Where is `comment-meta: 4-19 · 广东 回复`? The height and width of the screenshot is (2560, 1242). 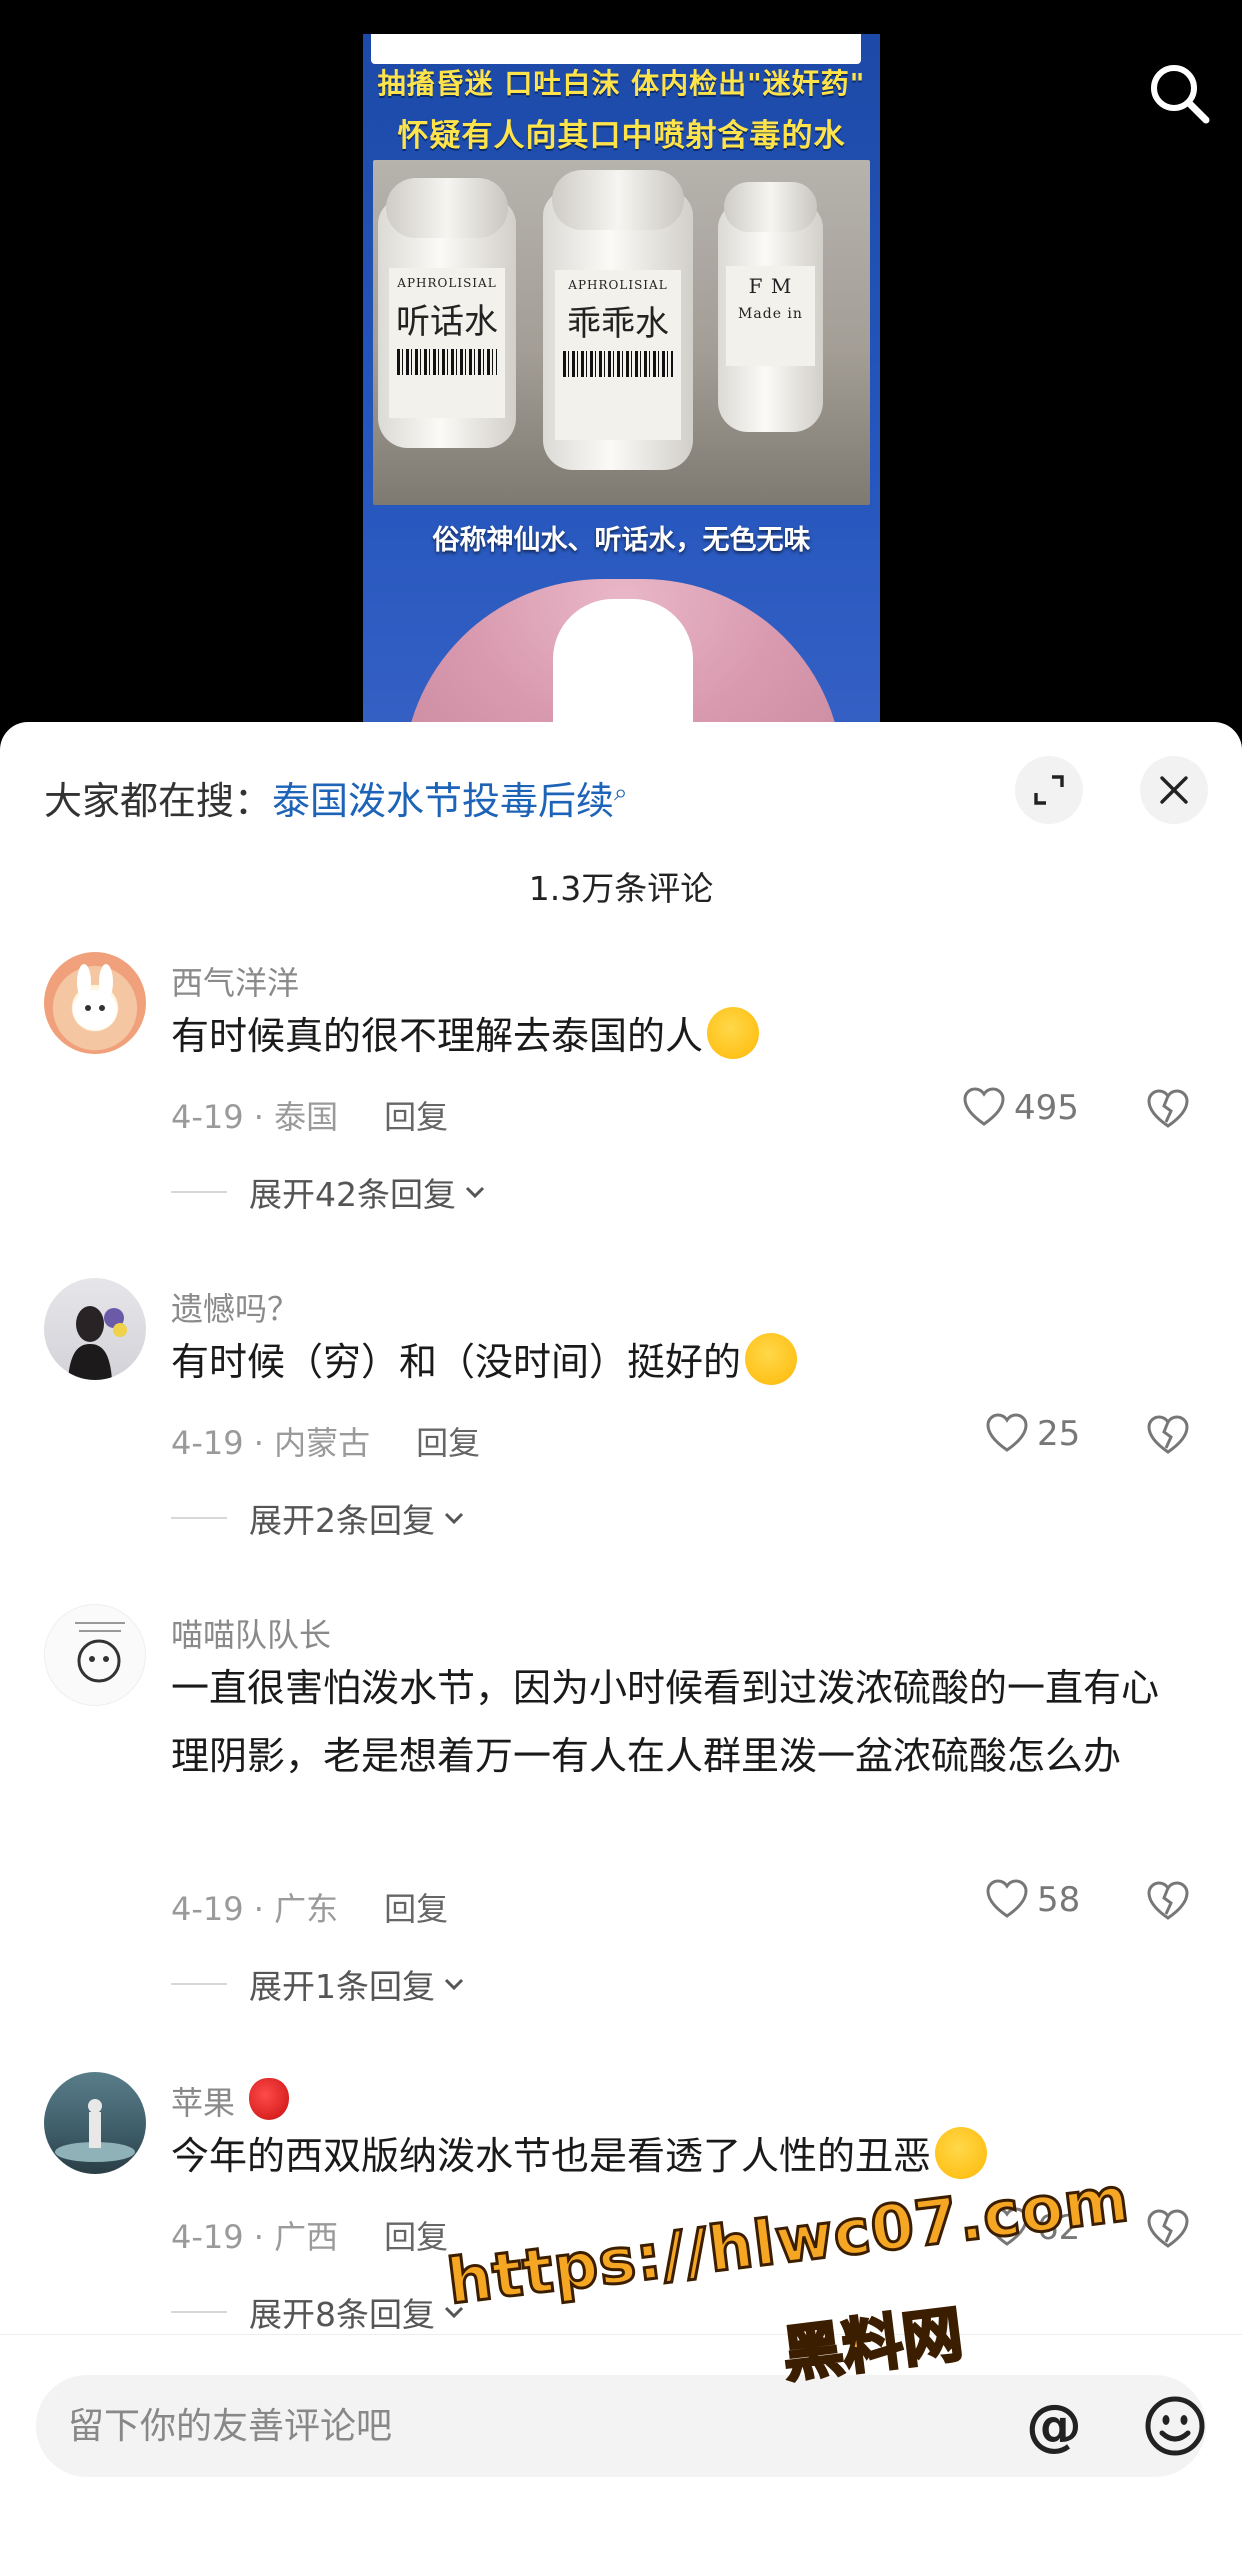 comment-meta: 4-19 · 广东 回复 is located at coordinates (309, 1907).